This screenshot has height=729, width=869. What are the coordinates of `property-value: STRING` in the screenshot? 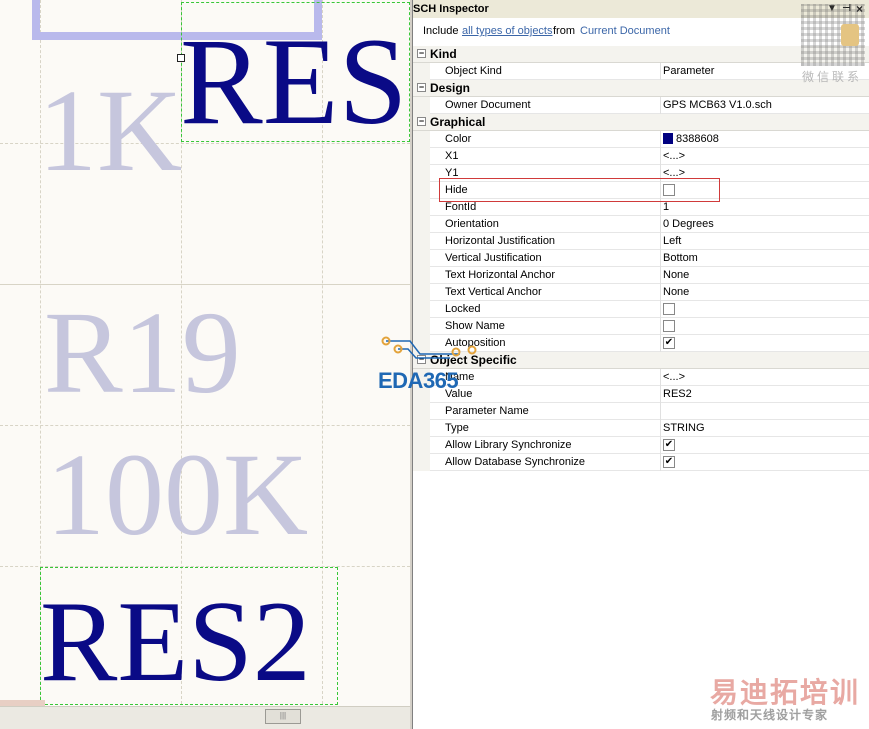 It's located at (684, 428).